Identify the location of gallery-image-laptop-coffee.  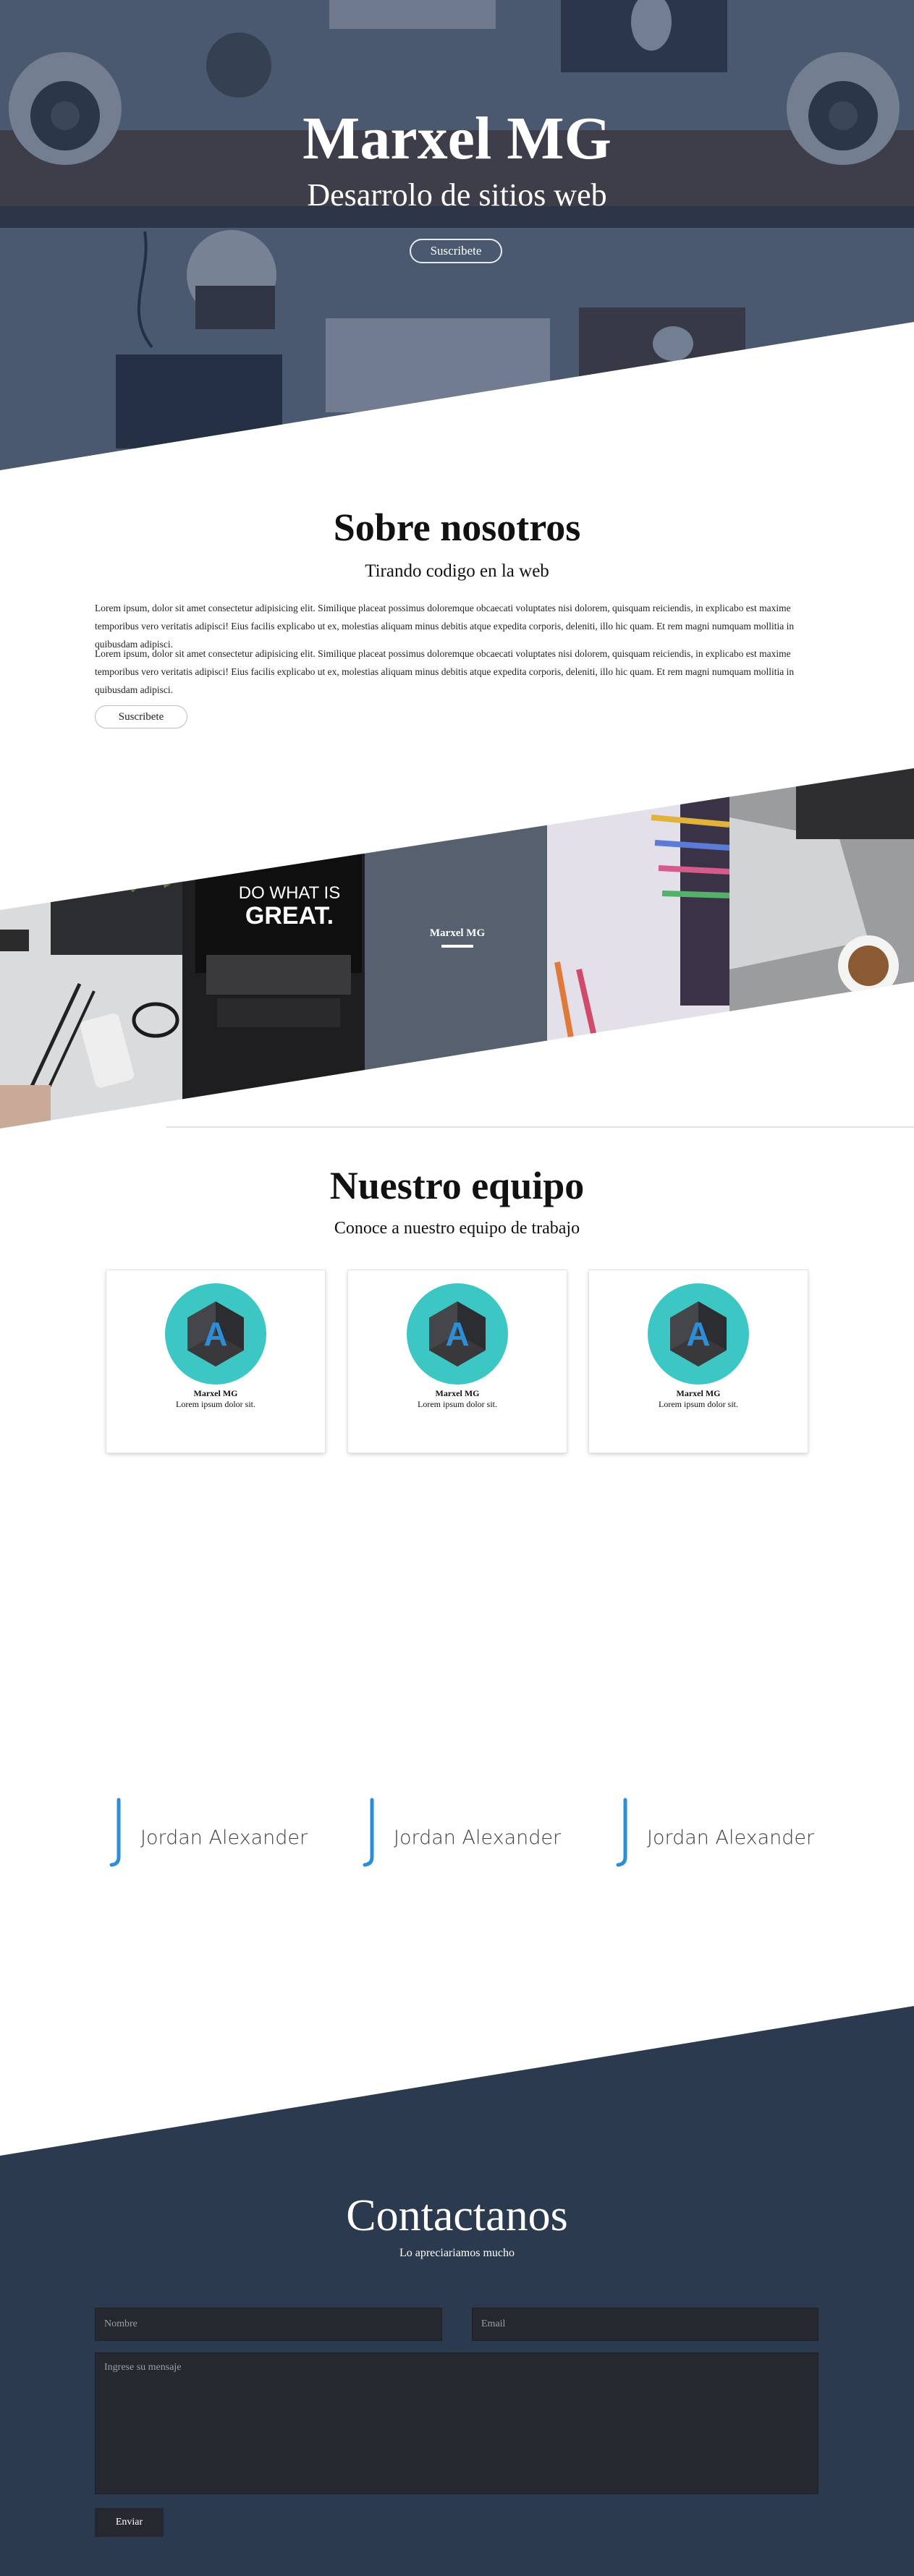
(821, 948).